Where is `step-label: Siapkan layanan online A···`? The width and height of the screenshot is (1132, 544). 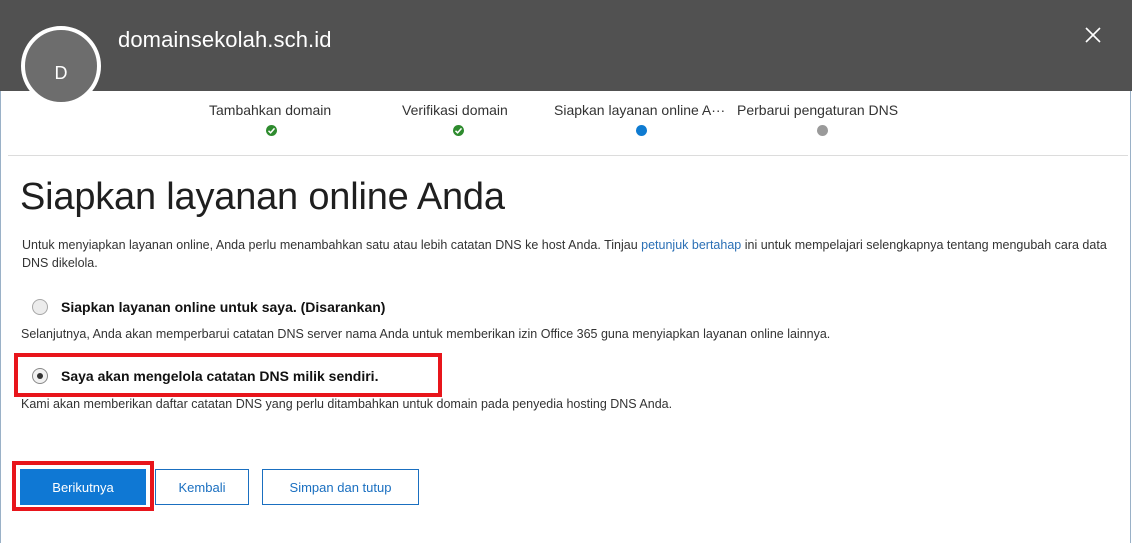 step-label: Siapkan layanan online A··· is located at coordinates (640, 110).